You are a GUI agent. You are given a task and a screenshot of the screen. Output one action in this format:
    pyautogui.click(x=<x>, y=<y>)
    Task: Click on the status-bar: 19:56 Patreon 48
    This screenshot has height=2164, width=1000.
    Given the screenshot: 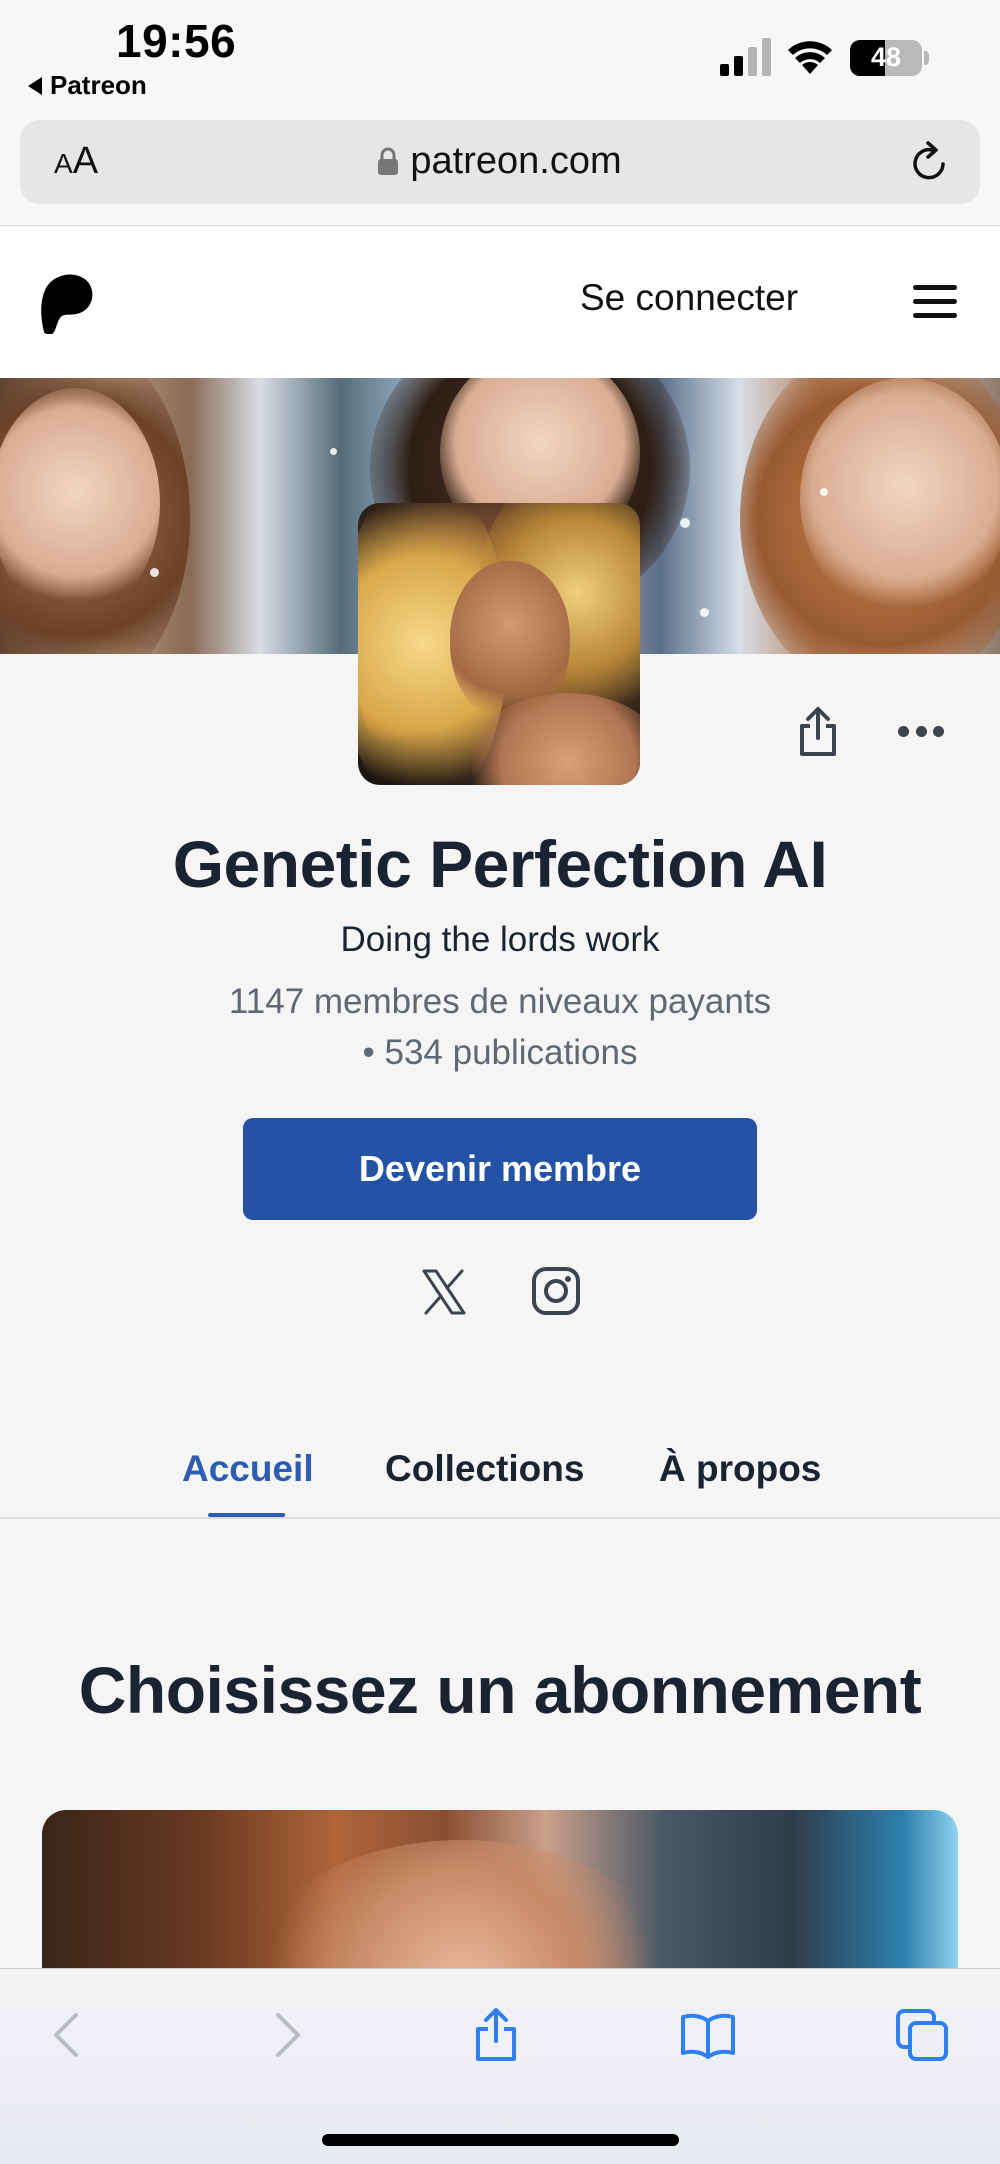 What is the action you would take?
    pyautogui.click(x=500, y=56)
    